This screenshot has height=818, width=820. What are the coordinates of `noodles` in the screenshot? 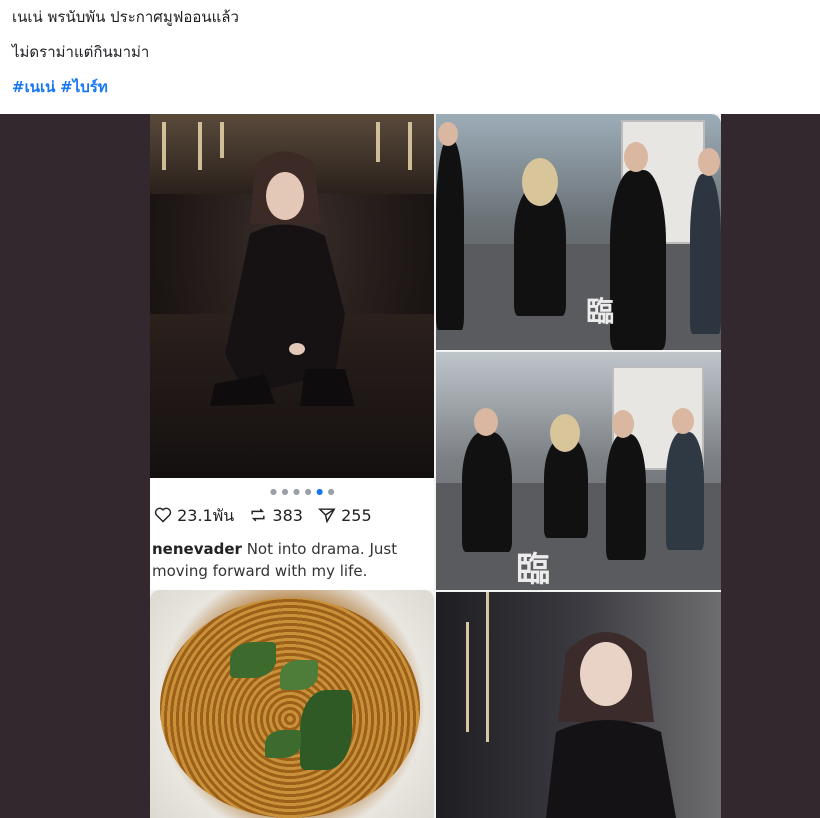 It's located at (290, 708).